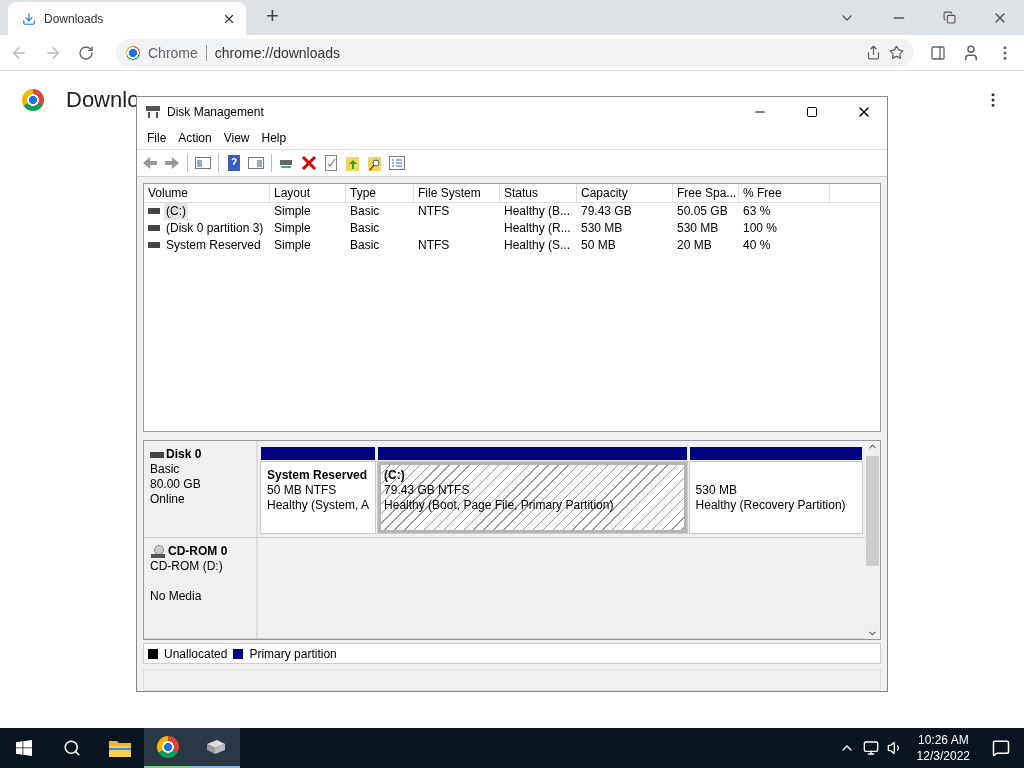  I want to click on table-cell-text: System Reserved, so click(213, 245).